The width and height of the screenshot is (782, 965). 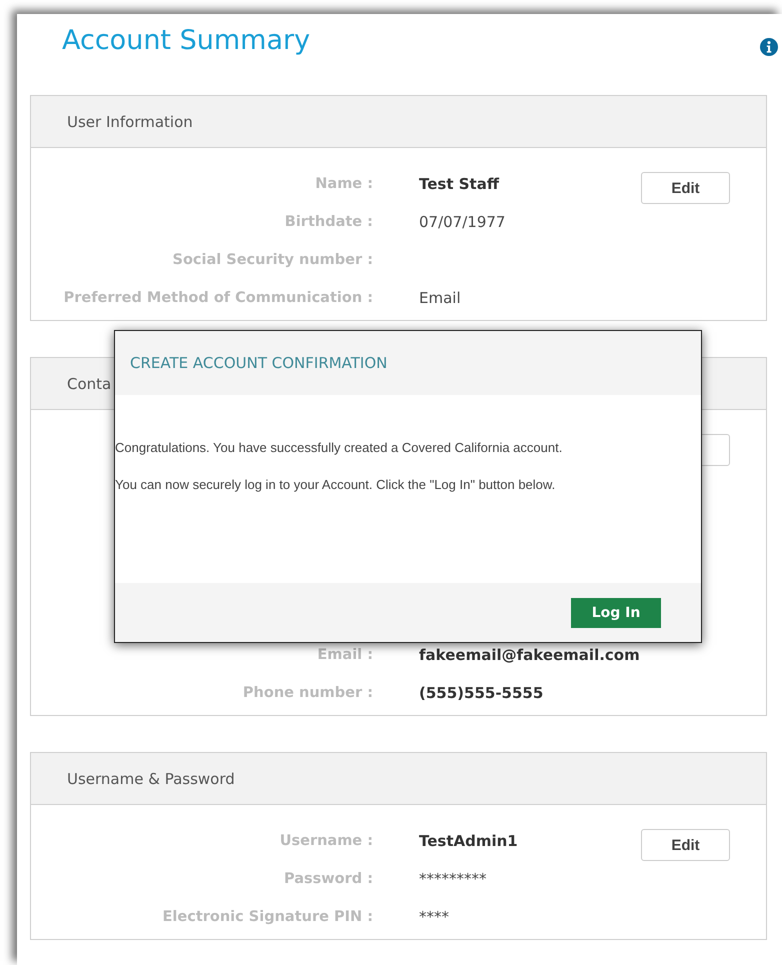 I want to click on field-label: Phone number :, so click(x=307, y=693).